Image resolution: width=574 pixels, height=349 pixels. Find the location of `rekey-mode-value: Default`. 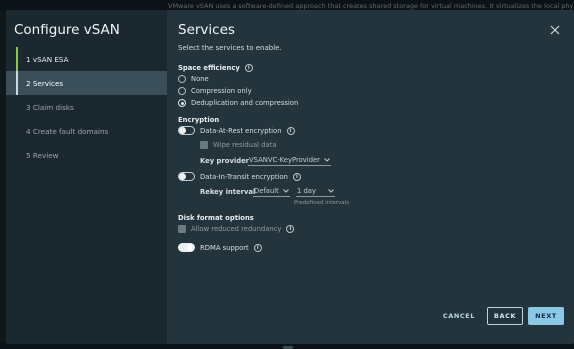

rekey-mode-value: Default is located at coordinates (266, 191).